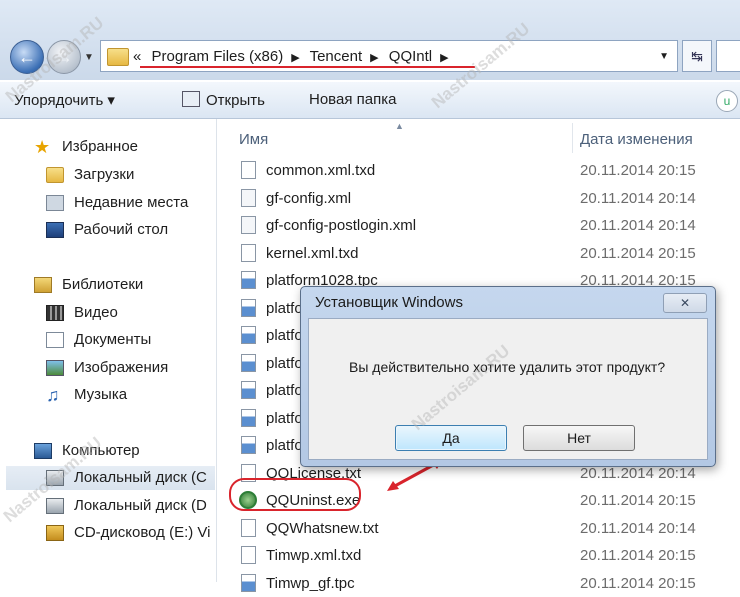 The height and width of the screenshot is (597, 740). I want to click on recent-places-icon, so click(55, 203).